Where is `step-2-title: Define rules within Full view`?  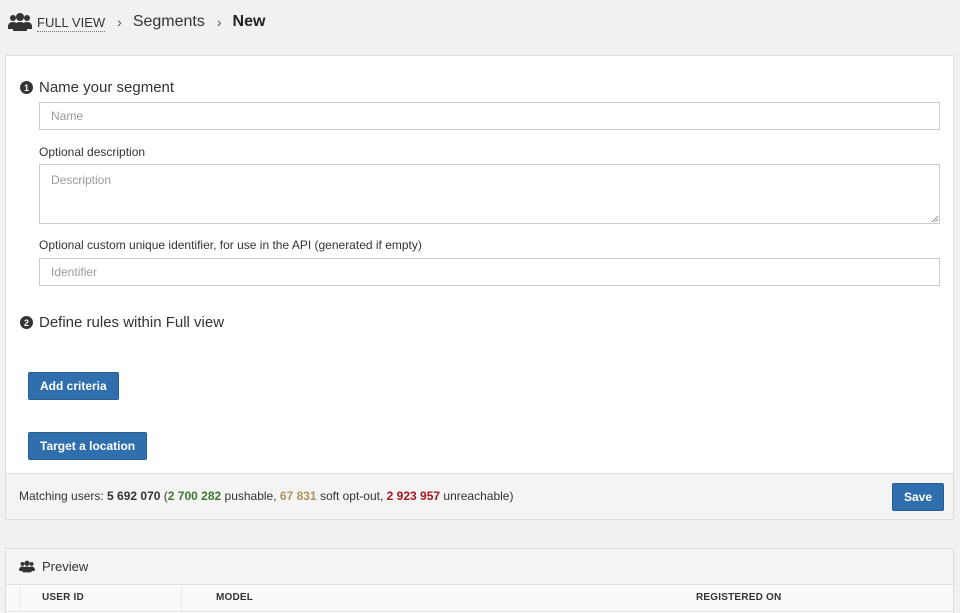
step-2-title: Define rules within Full view is located at coordinates (132, 322).